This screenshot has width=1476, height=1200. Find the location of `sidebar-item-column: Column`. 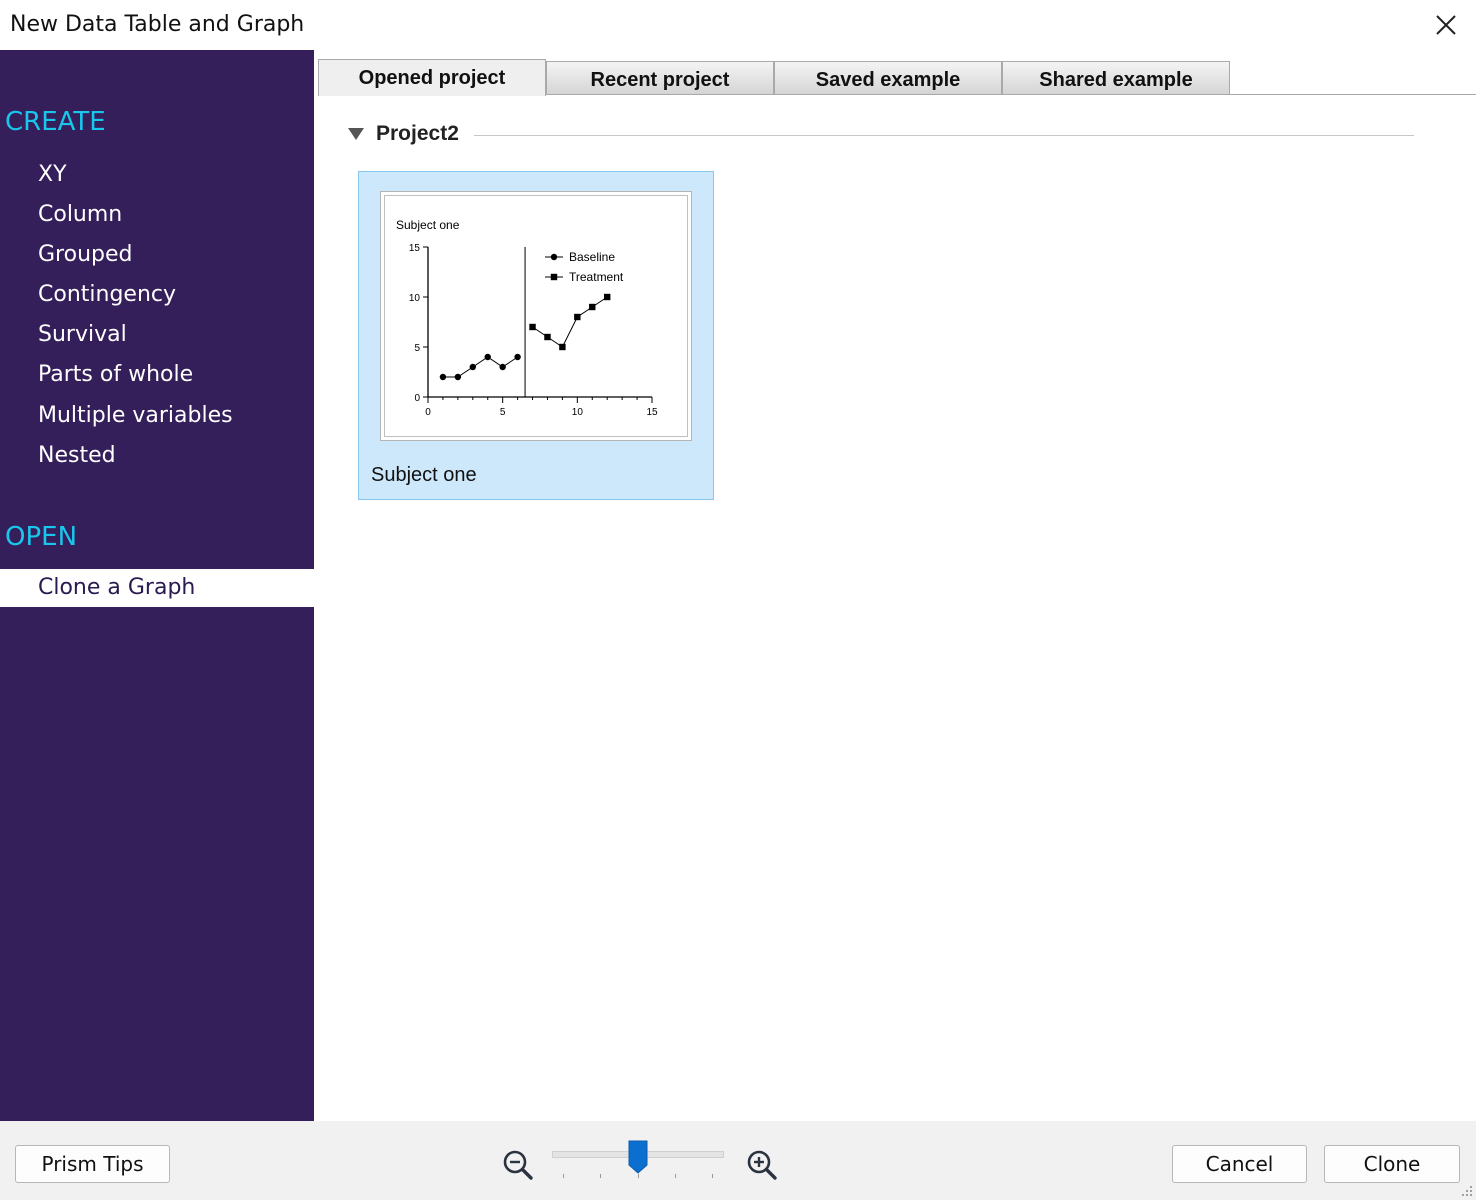

sidebar-item-column: Column is located at coordinates (157, 215).